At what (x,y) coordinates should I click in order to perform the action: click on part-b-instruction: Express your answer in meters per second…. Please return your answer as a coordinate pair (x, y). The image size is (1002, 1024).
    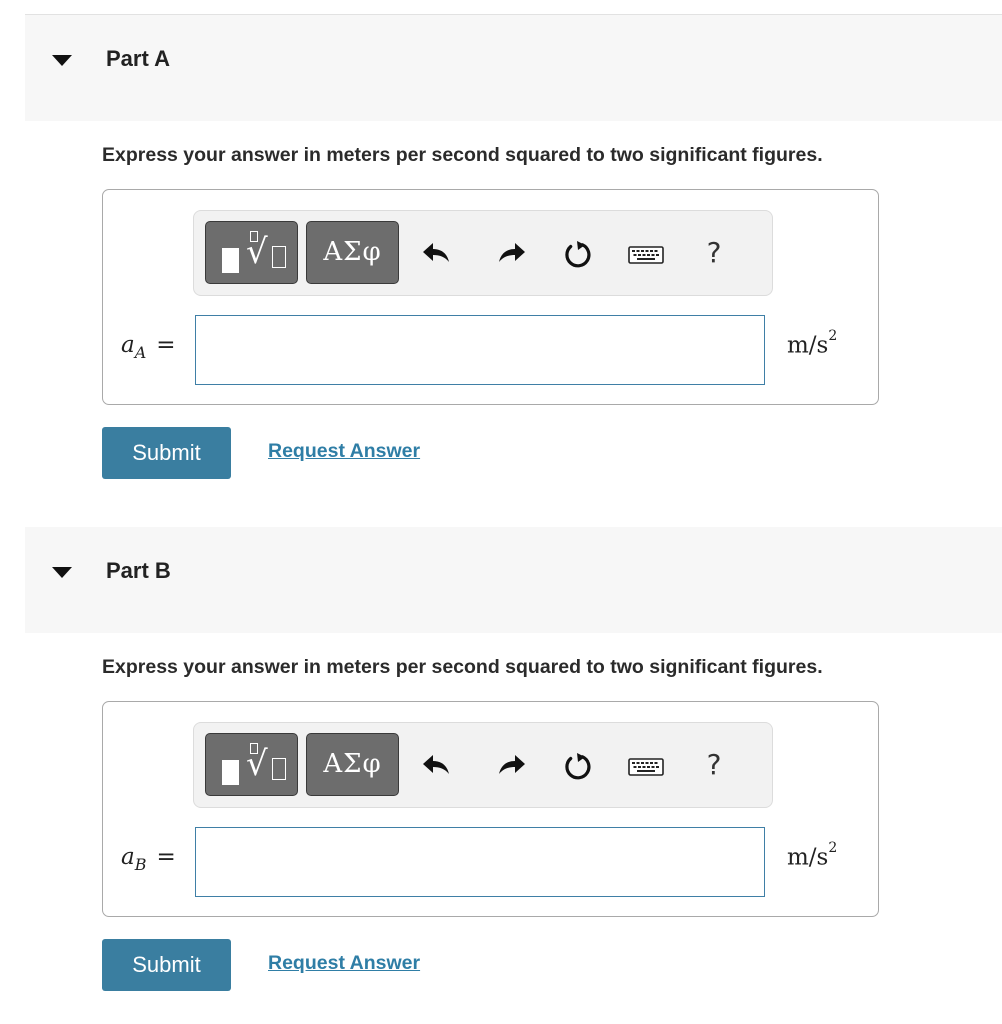
    Looking at the image, I should click on (462, 667).